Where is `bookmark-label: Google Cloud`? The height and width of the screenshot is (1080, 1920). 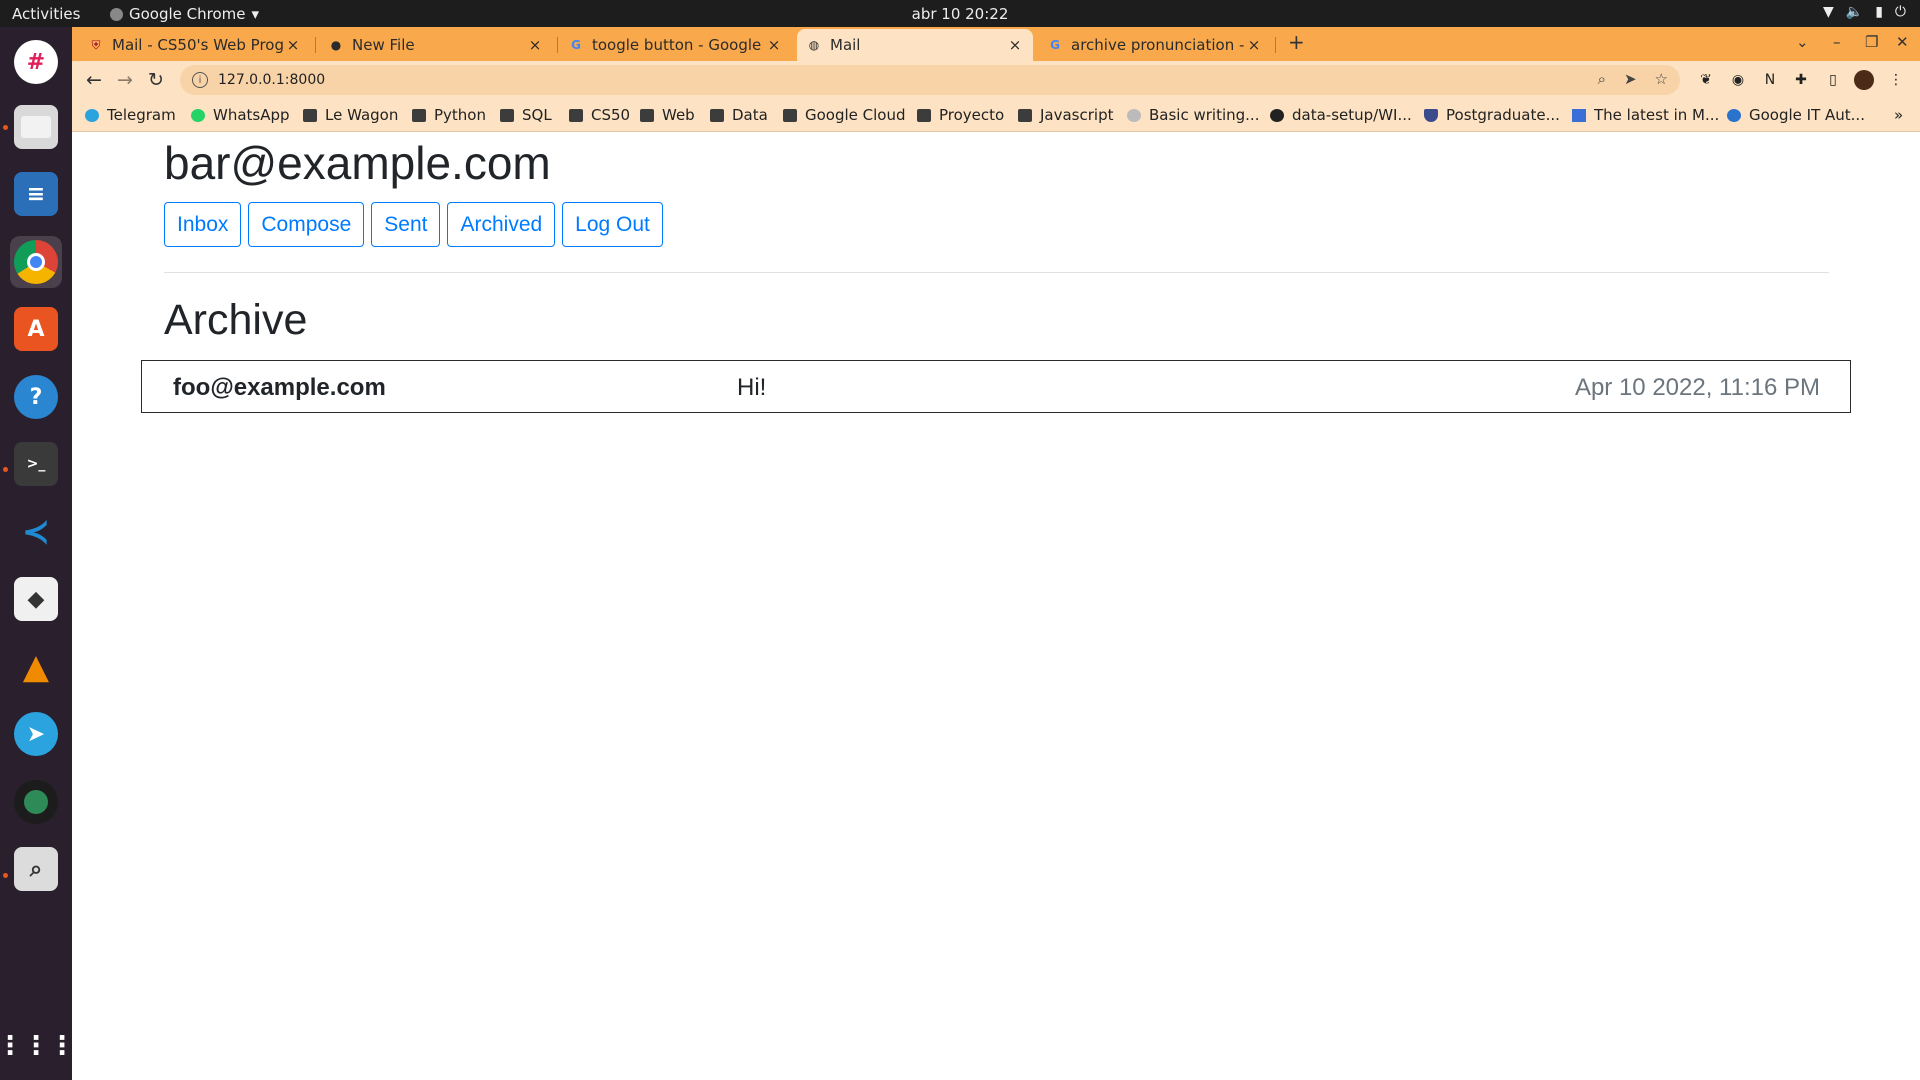
bookmark-label: Google Cloud is located at coordinates (855, 115).